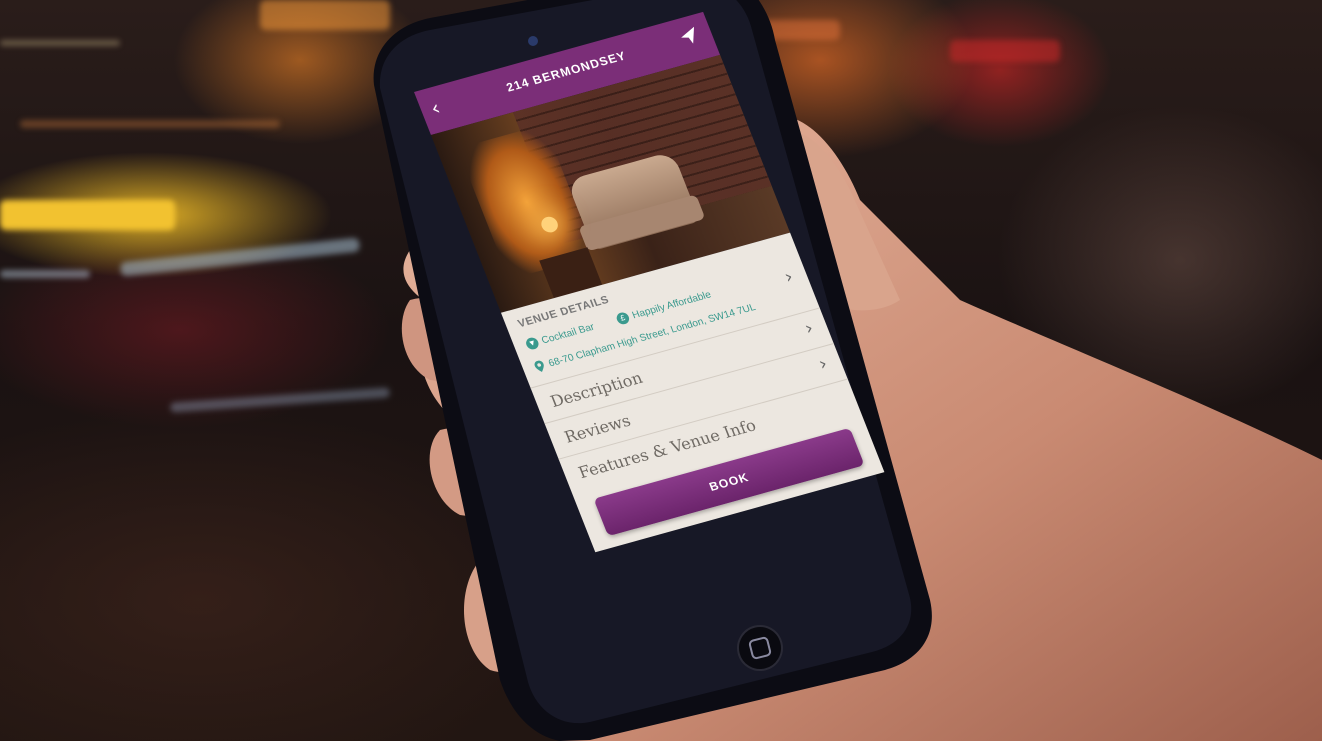 The width and height of the screenshot is (1322, 741). Describe the element at coordinates (539, 366) in the screenshot. I see `map-pin-icon` at that location.